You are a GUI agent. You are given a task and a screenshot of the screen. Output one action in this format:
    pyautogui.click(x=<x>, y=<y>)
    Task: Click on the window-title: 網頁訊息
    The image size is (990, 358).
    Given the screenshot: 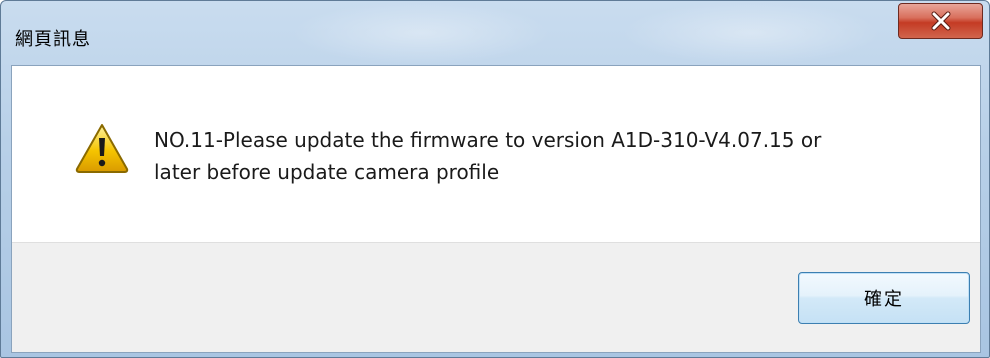 What is the action you would take?
    pyautogui.click(x=53, y=39)
    